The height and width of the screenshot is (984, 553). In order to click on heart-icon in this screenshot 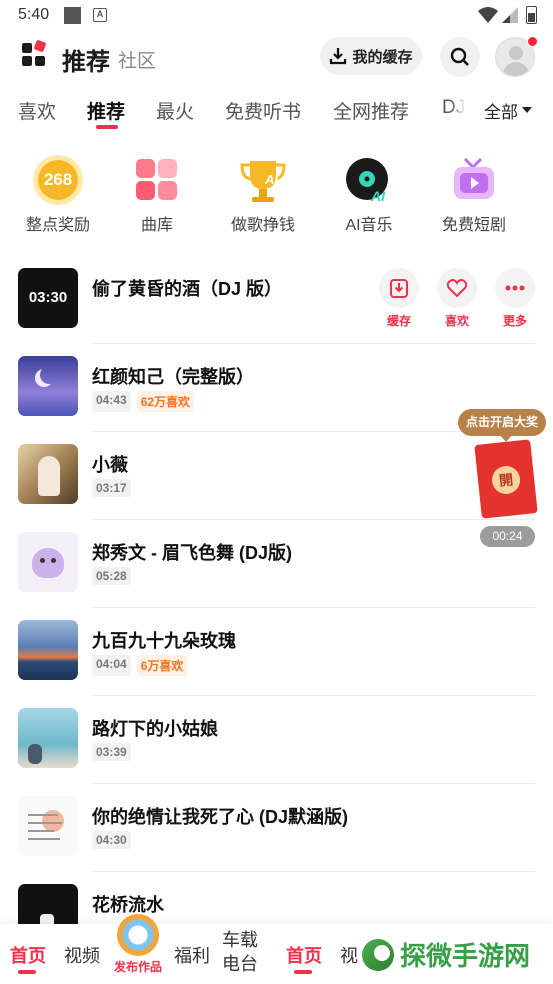, I will do `click(457, 288)`.